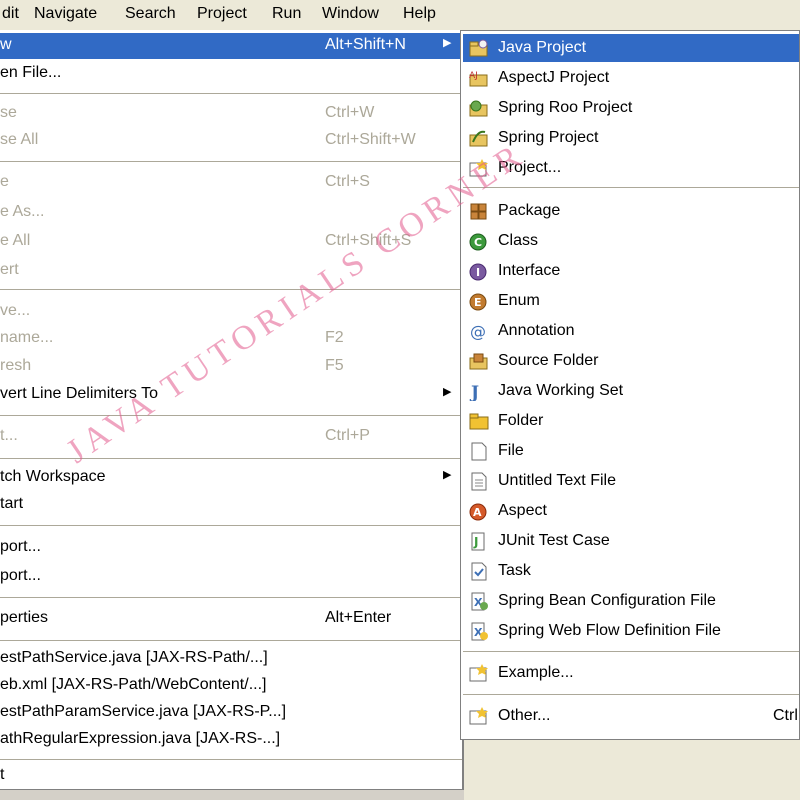  What do you see at coordinates (347, 181) in the screenshot?
I see `menu-item-accelerator: Ctrl+S` at bounding box center [347, 181].